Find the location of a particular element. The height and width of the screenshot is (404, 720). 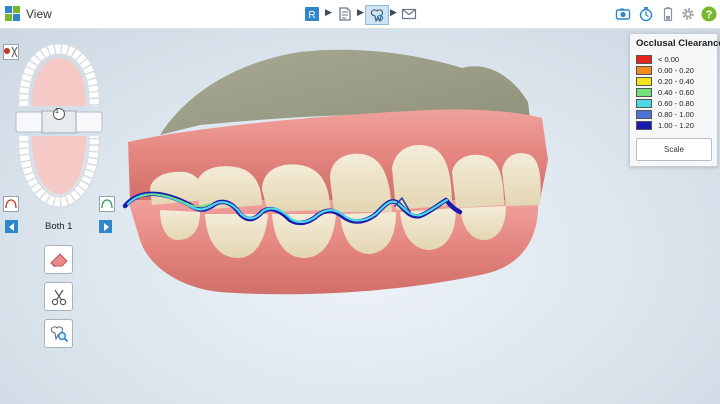

tooth-magnifier-icon is located at coordinates (59, 333).